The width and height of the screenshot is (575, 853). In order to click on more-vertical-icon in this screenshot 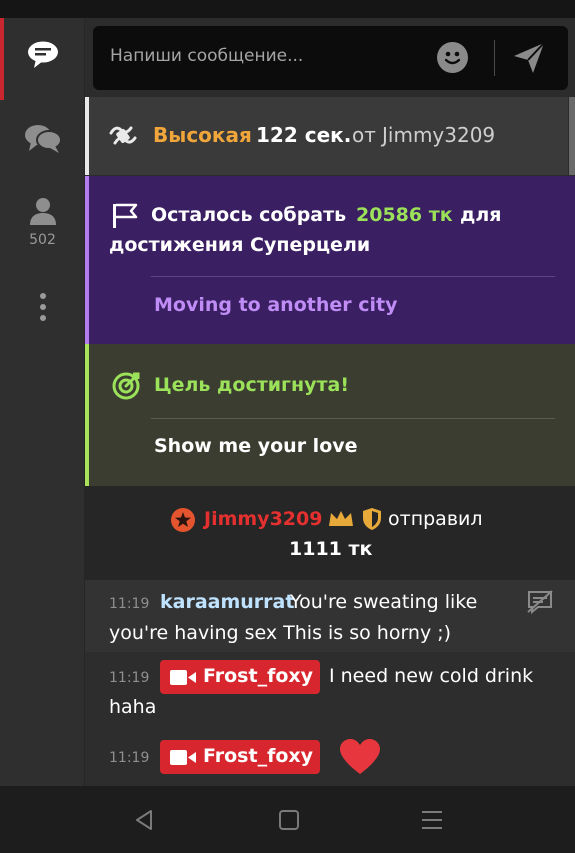, I will do `click(42, 307)`.